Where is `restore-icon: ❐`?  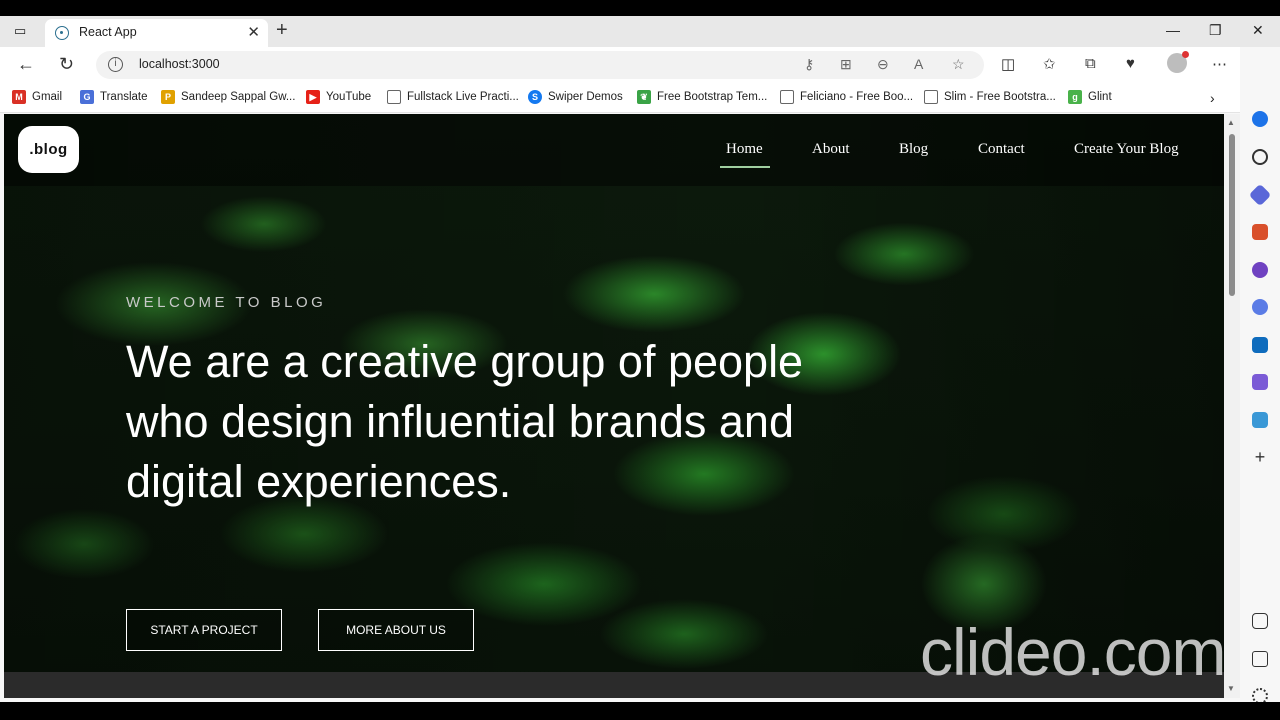
restore-icon: ❐ is located at coordinates (1215, 30).